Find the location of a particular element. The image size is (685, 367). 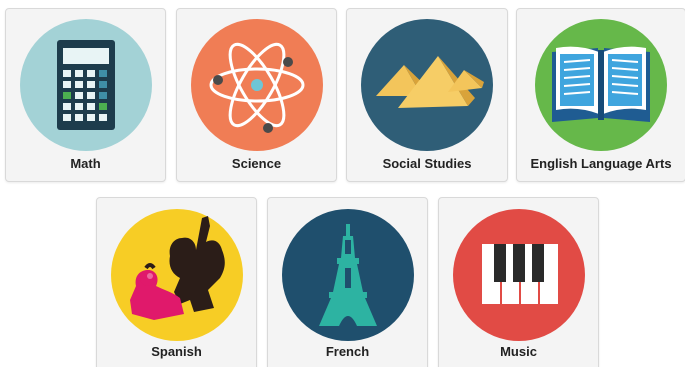

flamenco-dancers-icon is located at coordinates (177, 275).